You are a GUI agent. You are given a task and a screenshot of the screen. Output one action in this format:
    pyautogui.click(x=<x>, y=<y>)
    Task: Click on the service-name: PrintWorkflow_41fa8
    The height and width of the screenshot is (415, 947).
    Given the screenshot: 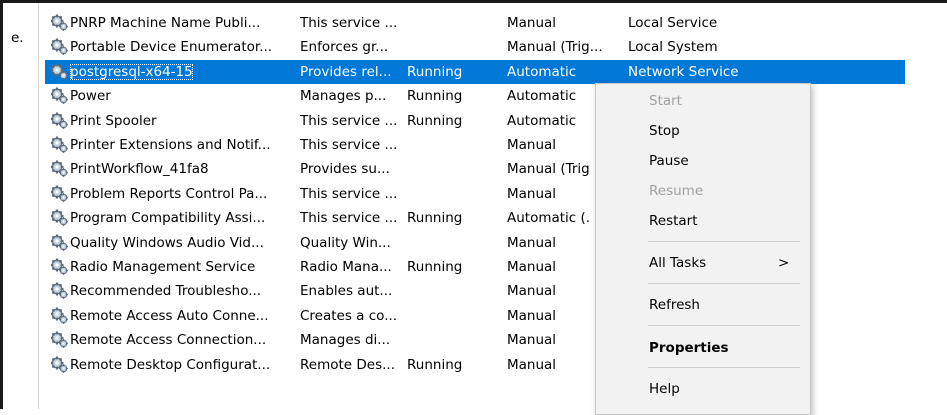 What is the action you would take?
    pyautogui.click(x=139, y=169)
    